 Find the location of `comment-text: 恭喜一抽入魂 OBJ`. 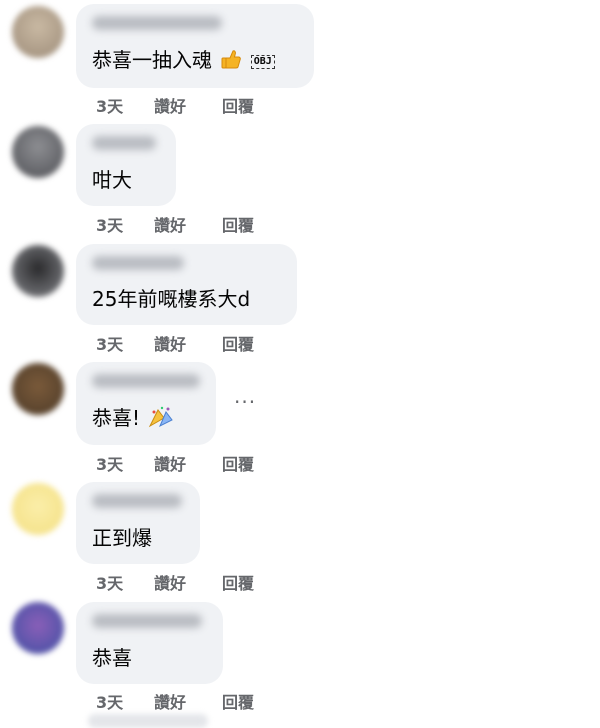

comment-text: 恭喜一抽入魂 OBJ is located at coordinates (183, 61).